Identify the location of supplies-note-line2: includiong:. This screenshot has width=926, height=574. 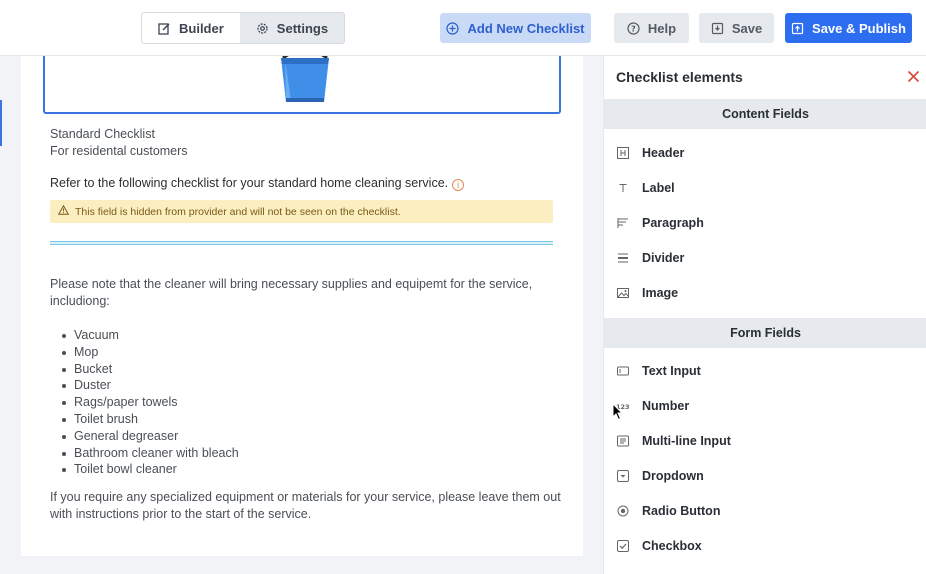
(80, 301).